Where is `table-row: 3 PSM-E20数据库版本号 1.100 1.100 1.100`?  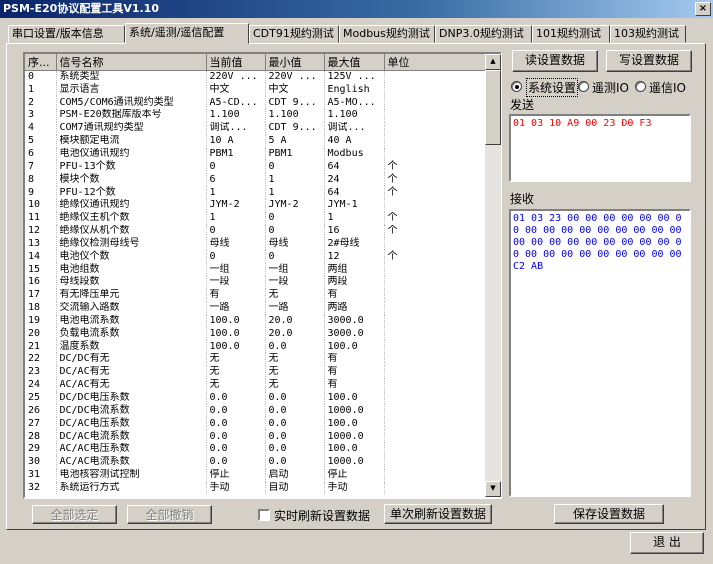 table-row: 3 PSM-E20数据库版本号 1.100 1.100 1.100 is located at coordinates (256, 115).